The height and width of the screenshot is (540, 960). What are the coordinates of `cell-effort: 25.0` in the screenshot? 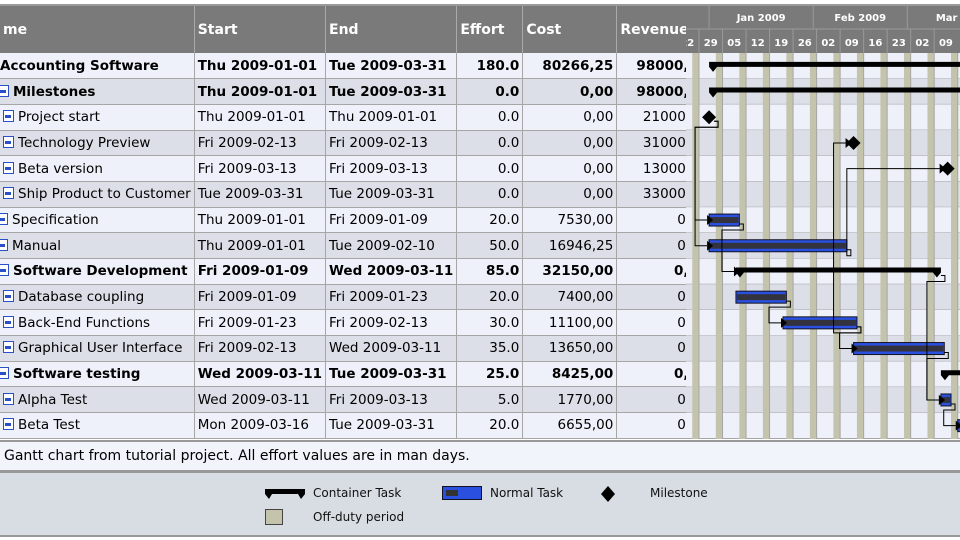 It's located at (490, 374).